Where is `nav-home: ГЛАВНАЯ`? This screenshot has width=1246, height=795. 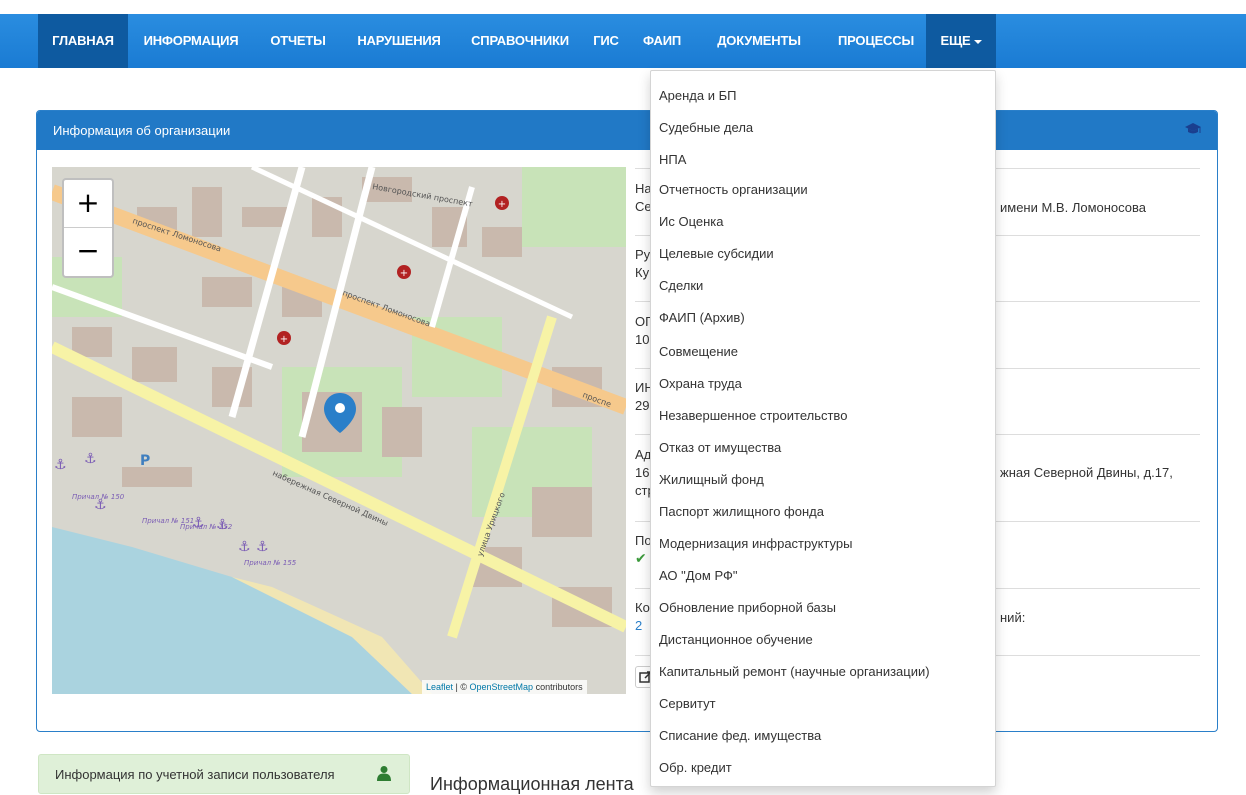 nav-home: ГЛАВНАЯ is located at coordinates (83, 41).